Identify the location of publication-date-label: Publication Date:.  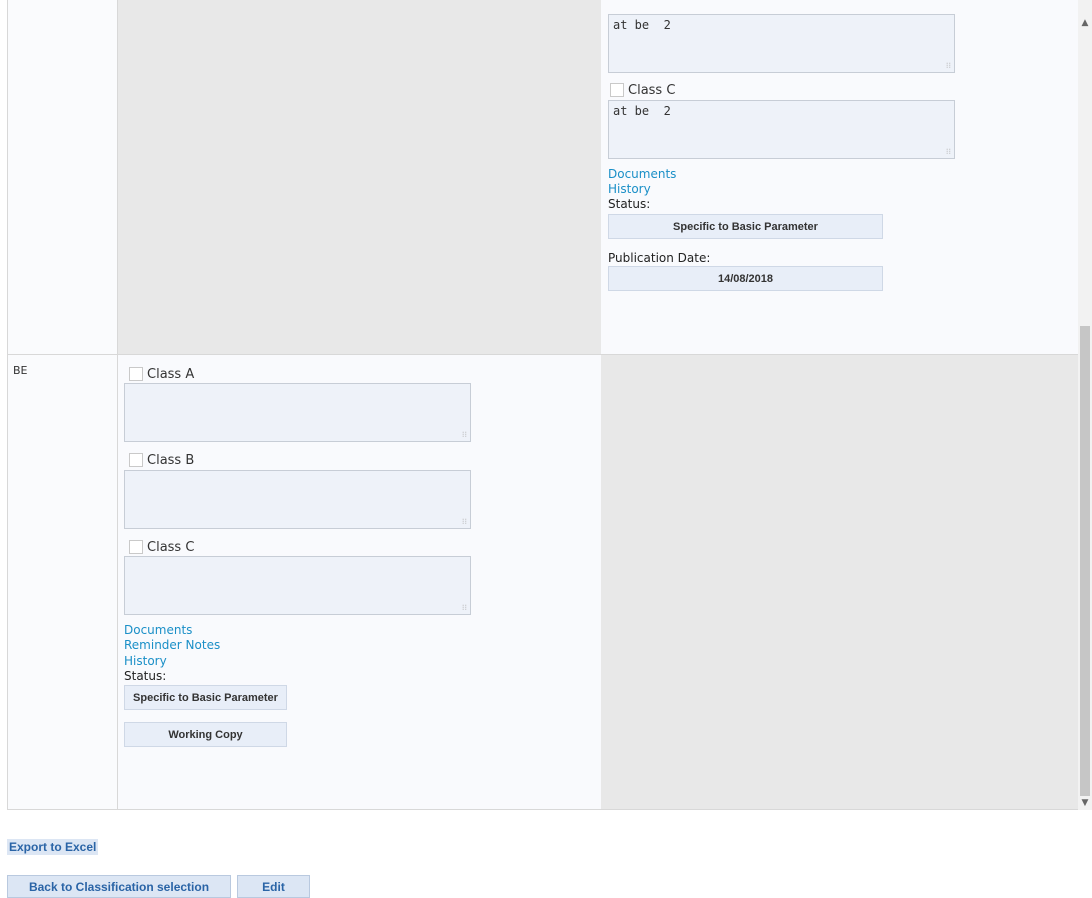
(659, 258).